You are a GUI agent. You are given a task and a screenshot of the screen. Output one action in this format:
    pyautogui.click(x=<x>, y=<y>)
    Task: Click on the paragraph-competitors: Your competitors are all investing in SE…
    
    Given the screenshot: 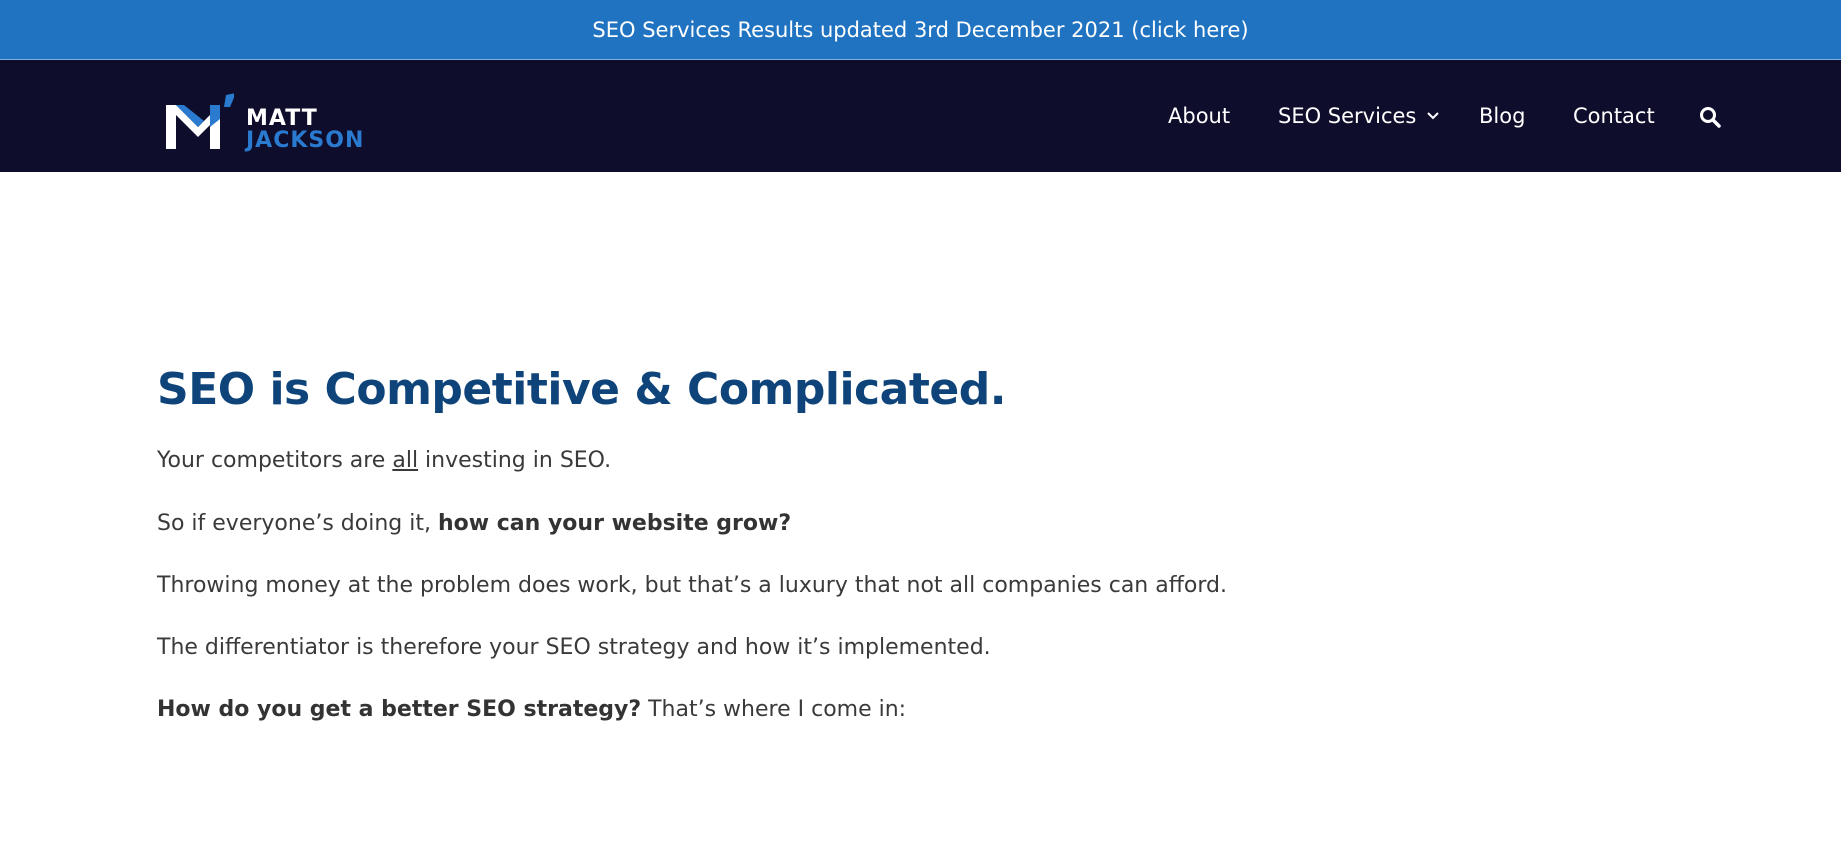 What is the action you would take?
    pyautogui.click(x=384, y=461)
    